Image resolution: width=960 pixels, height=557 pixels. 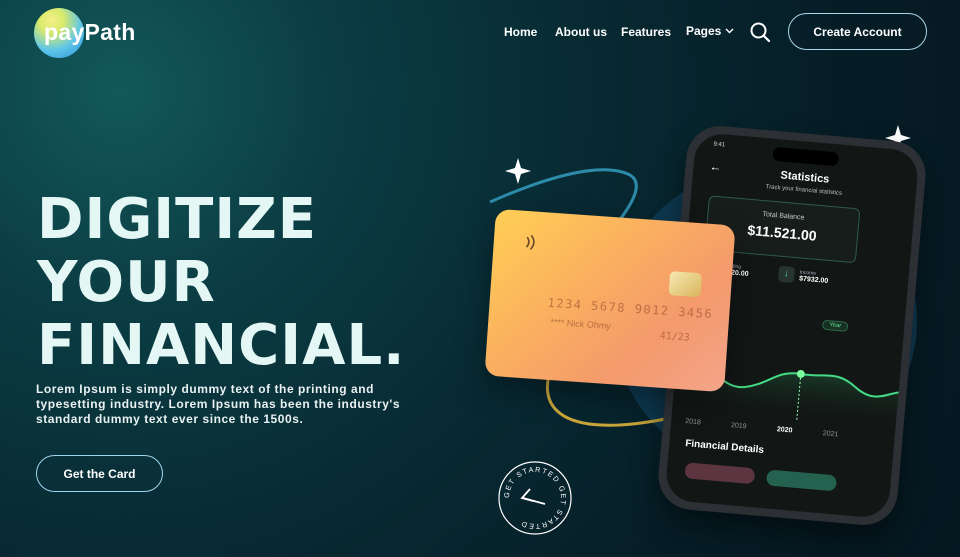 What do you see at coordinates (719, 145) in the screenshot?
I see `status-time: 9:41` at bounding box center [719, 145].